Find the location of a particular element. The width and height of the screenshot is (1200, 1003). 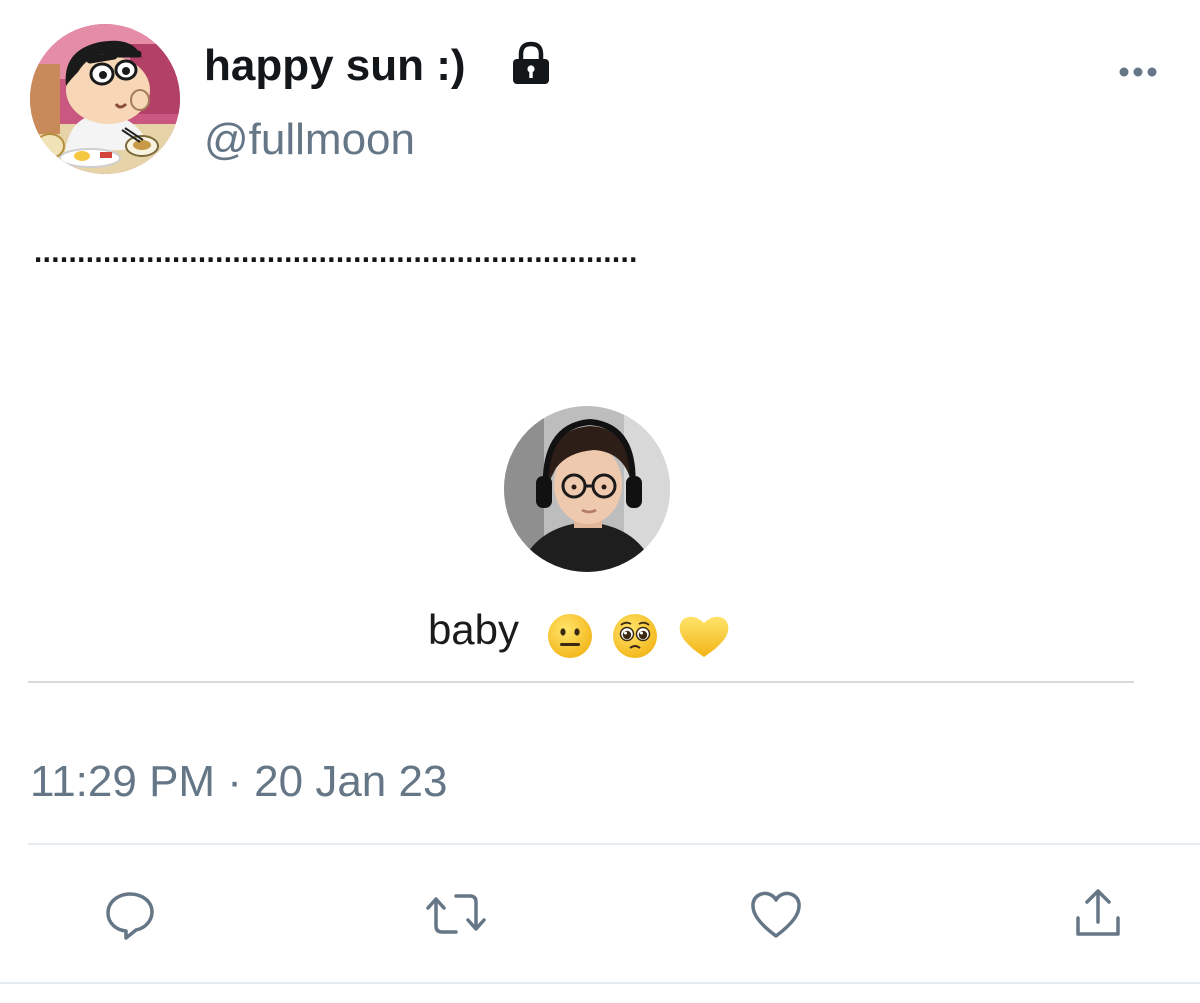

reply-button is located at coordinates (130, 914).